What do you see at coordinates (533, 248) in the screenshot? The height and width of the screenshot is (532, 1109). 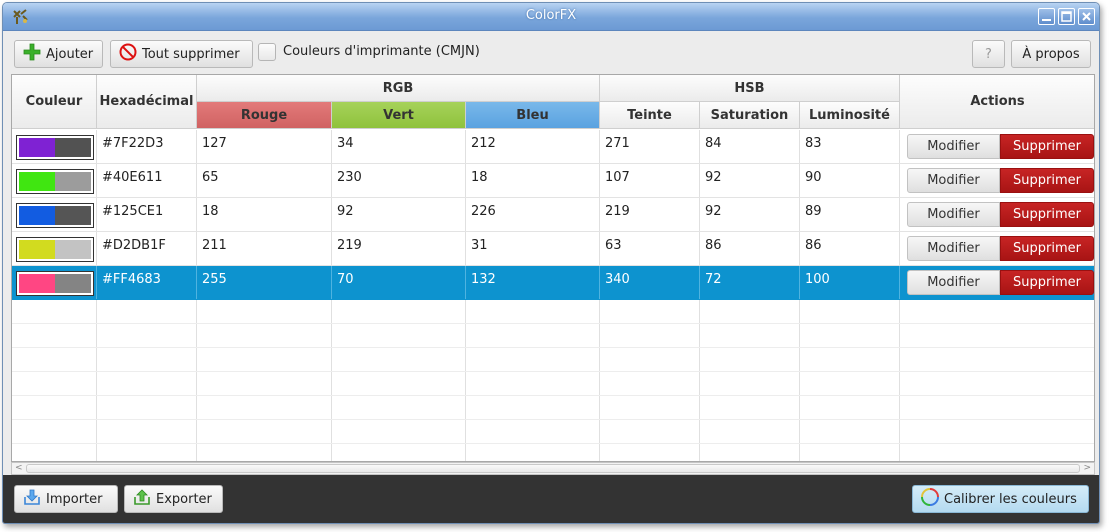 I see `blue-cell: 31` at bounding box center [533, 248].